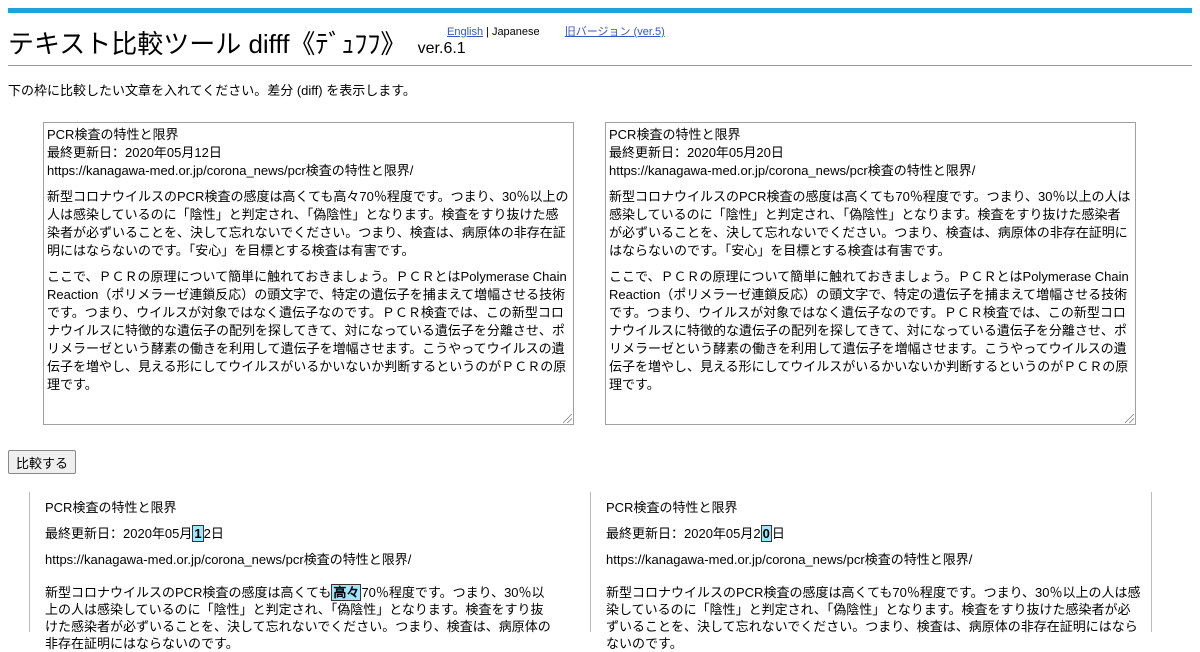 Image resolution: width=1200 pixels, height=652 pixels. What do you see at coordinates (134, 533) in the screenshot?
I see `result-line: 最終更新日：2020年05月 1 2日` at bounding box center [134, 533].